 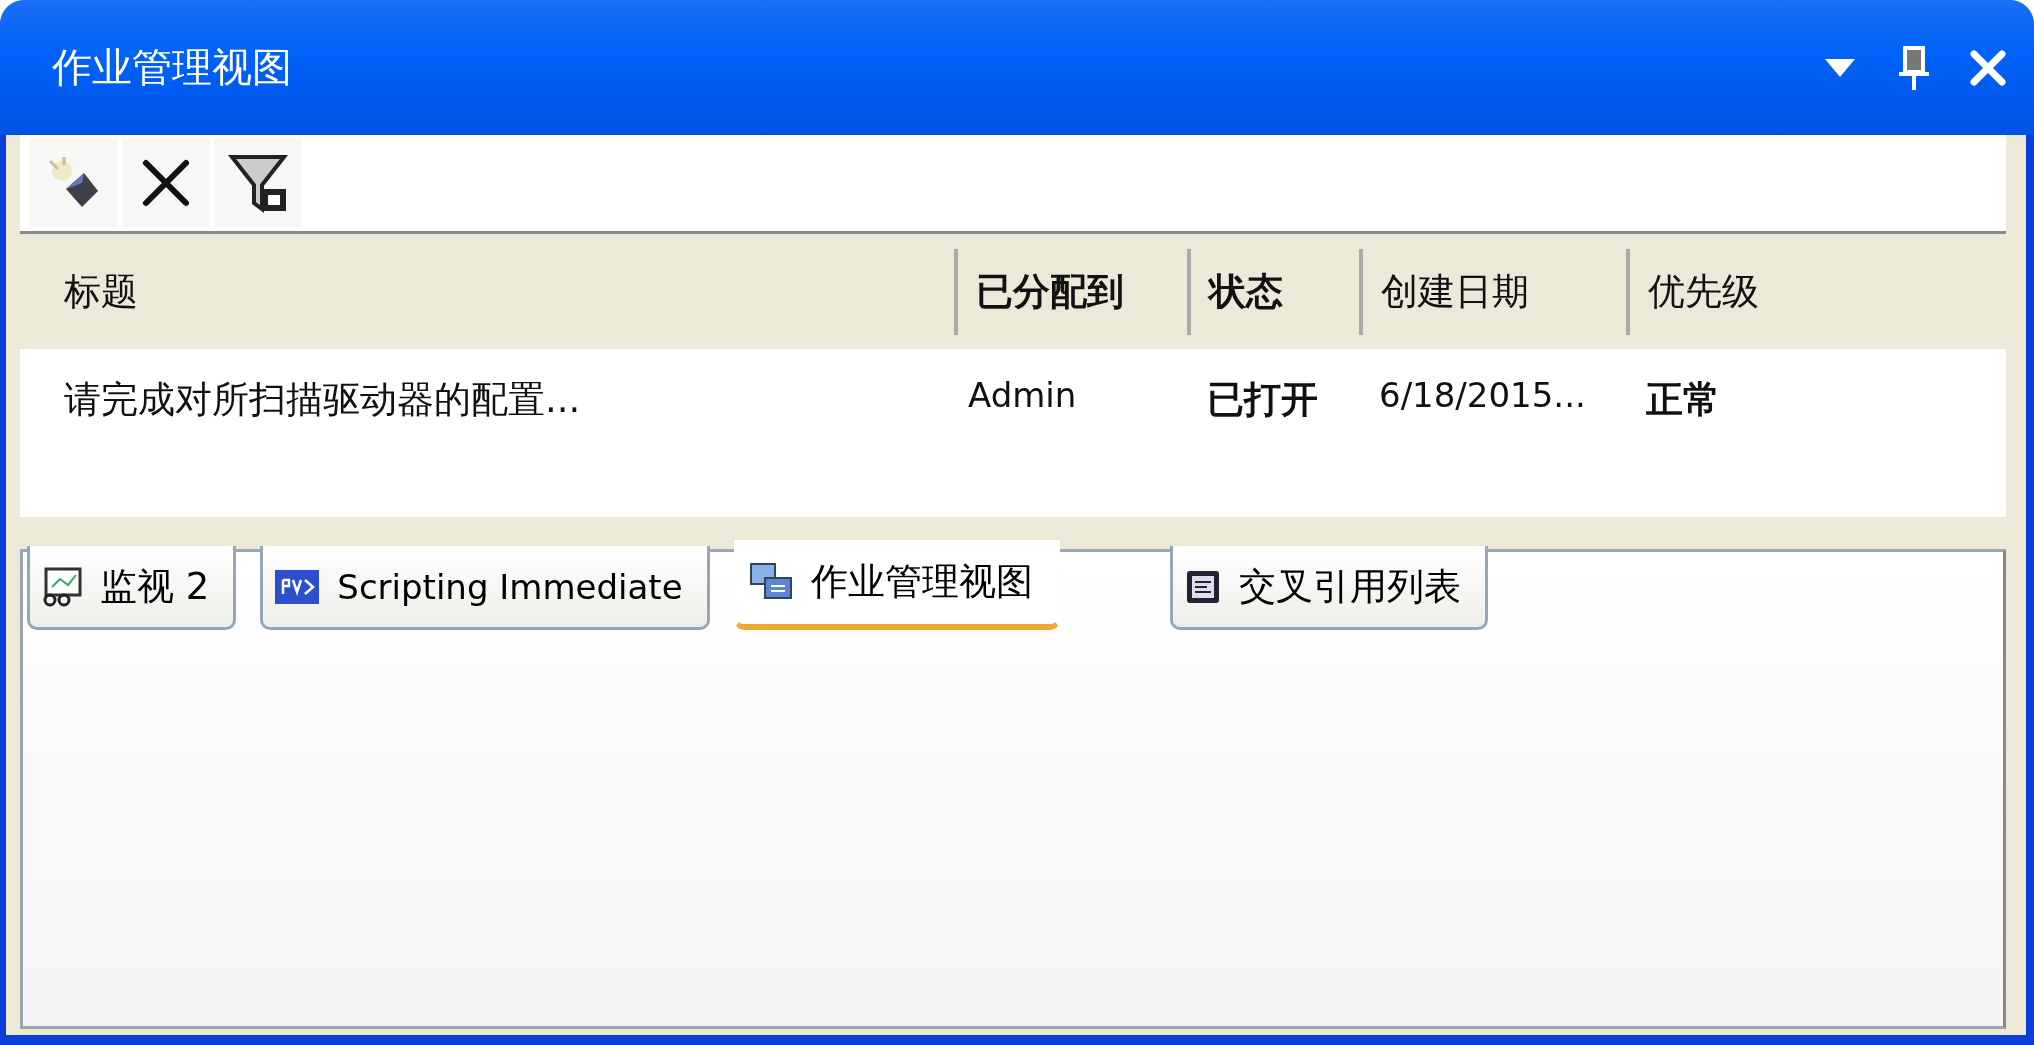 I want to click on new-button, so click(x=74, y=183).